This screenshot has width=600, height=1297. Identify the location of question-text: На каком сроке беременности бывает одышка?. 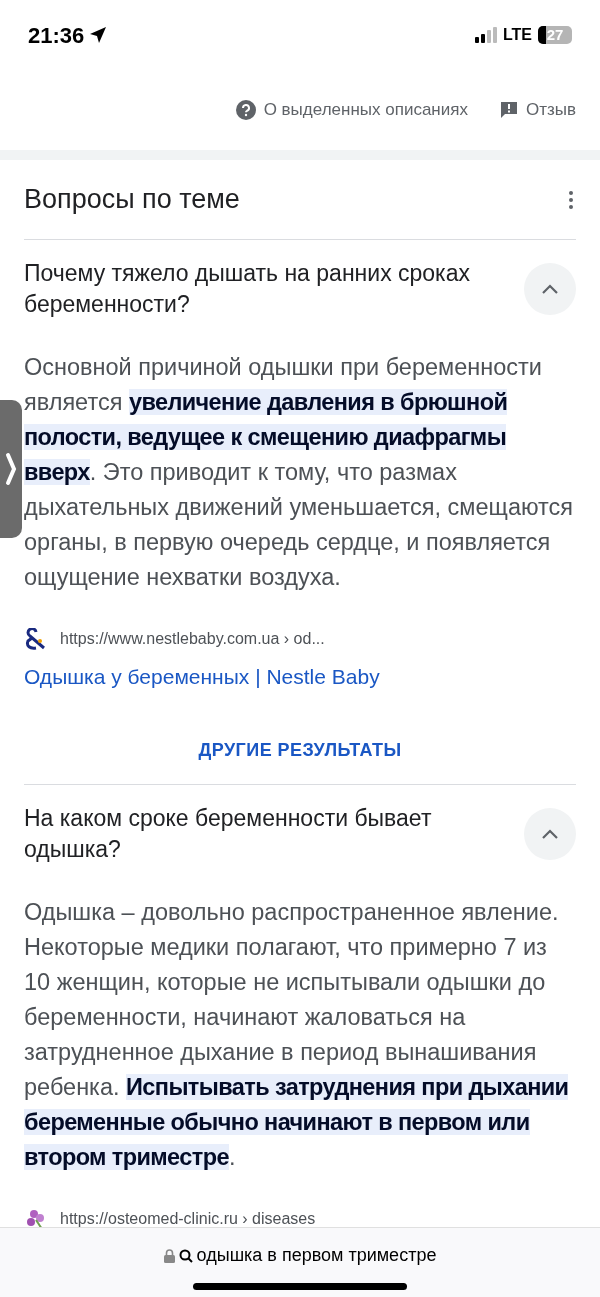
(264, 833).